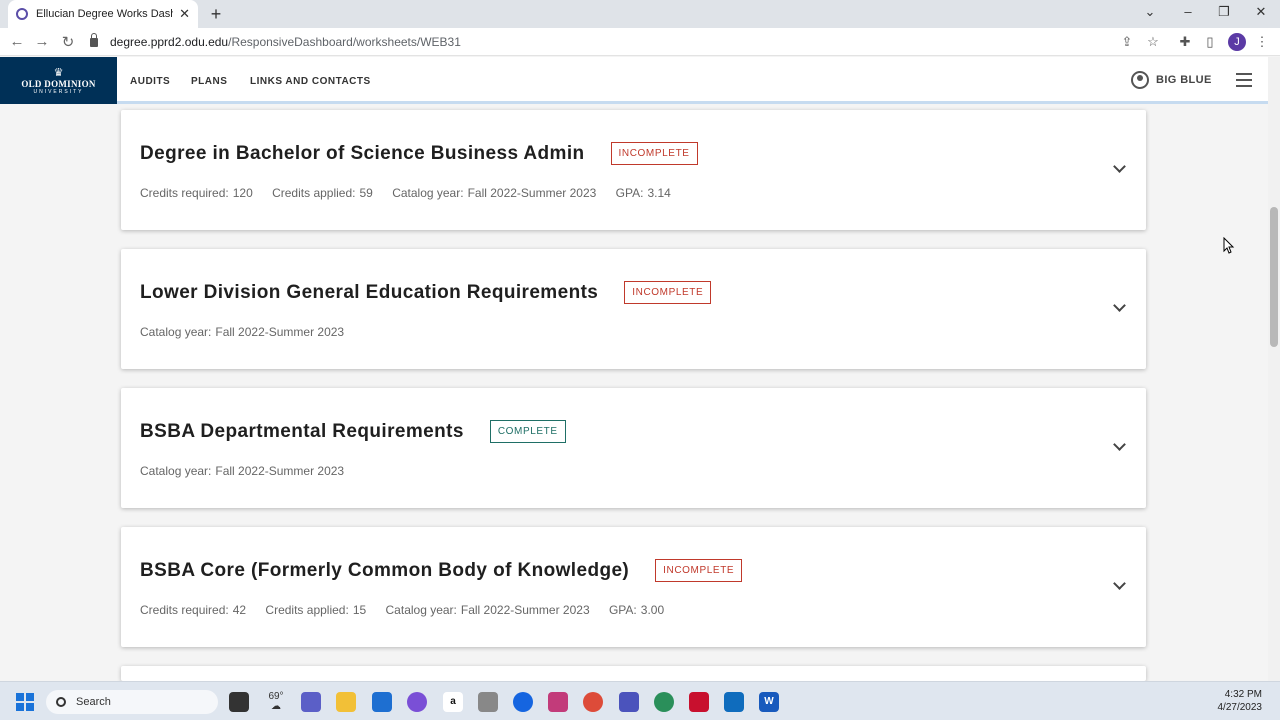 This screenshot has width=1280, height=720. Describe the element at coordinates (593, 702) in the screenshot. I see `chrome-icon` at that location.